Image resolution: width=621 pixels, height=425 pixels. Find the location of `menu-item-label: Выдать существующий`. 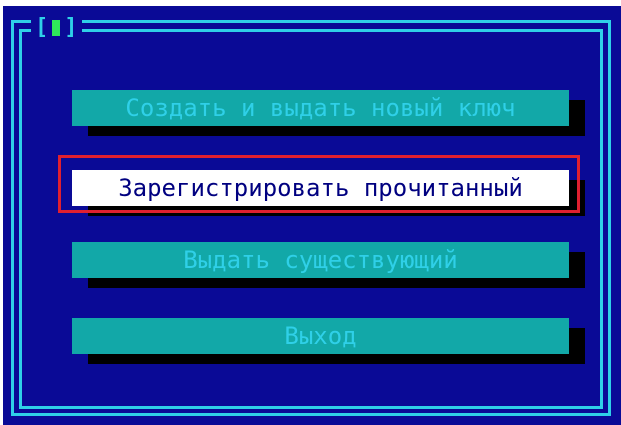

menu-item-label: Выдать существующий is located at coordinates (320, 260).